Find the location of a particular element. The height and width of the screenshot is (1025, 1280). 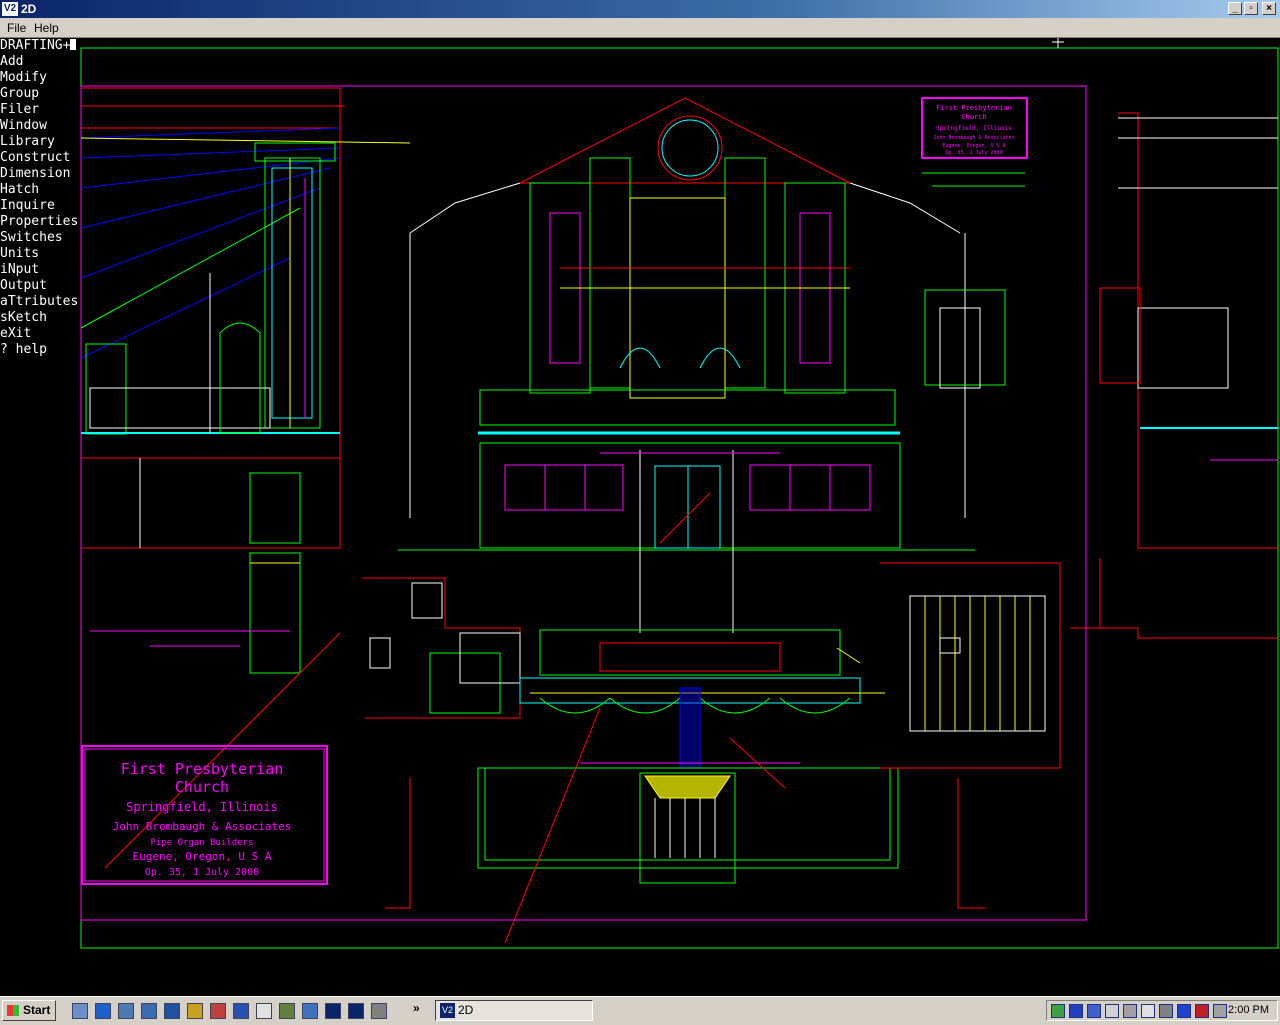

tools-icon is located at coordinates (287, 1011).